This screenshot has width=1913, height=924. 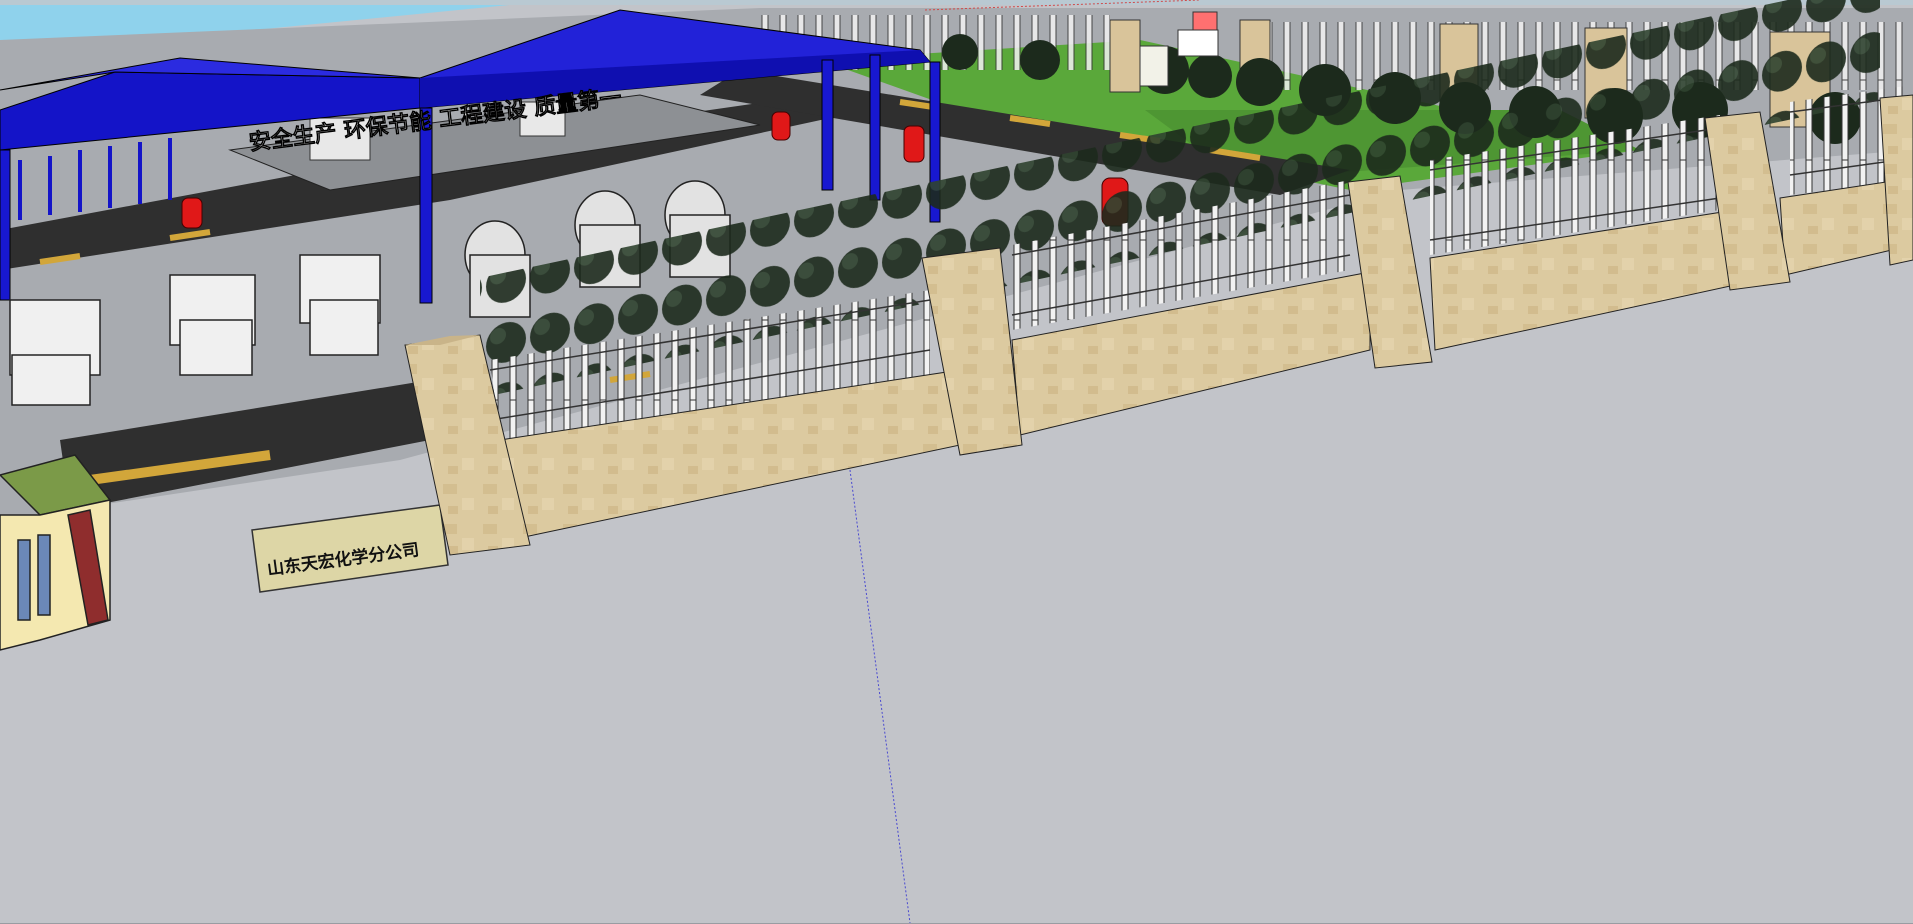 What do you see at coordinates (880, 696) in the screenshot?
I see `axis-guide-blue` at bounding box center [880, 696].